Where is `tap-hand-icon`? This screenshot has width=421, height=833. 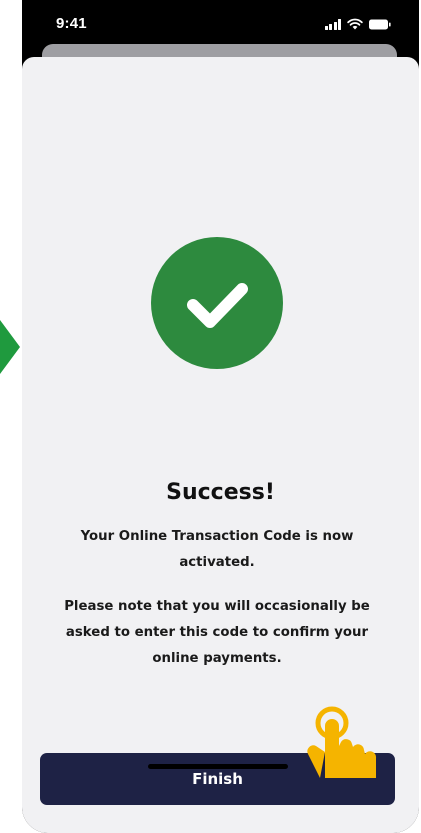
tap-hand-icon is located at coordinates (342, 742).